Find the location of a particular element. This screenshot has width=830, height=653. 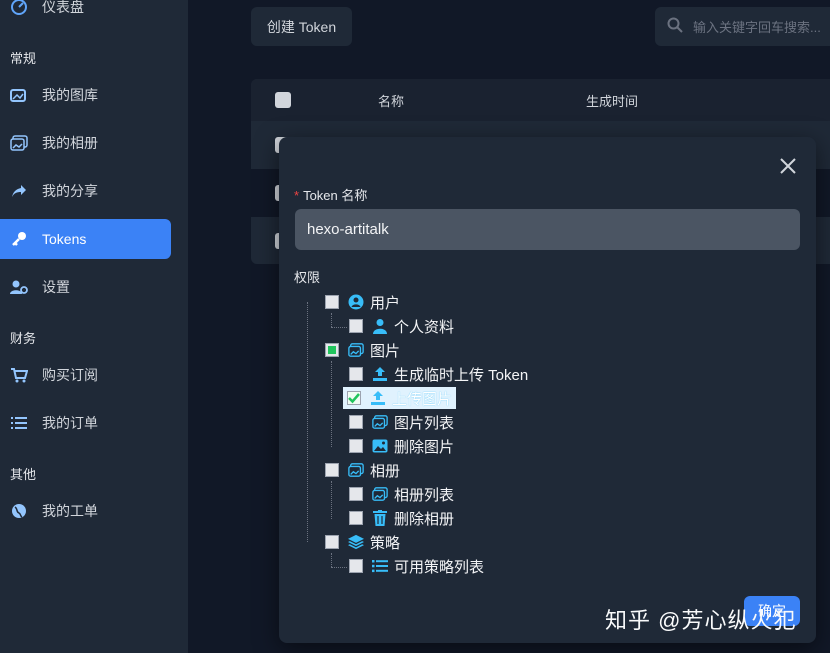

dashboard-icon is located at coordinates (19, 8).